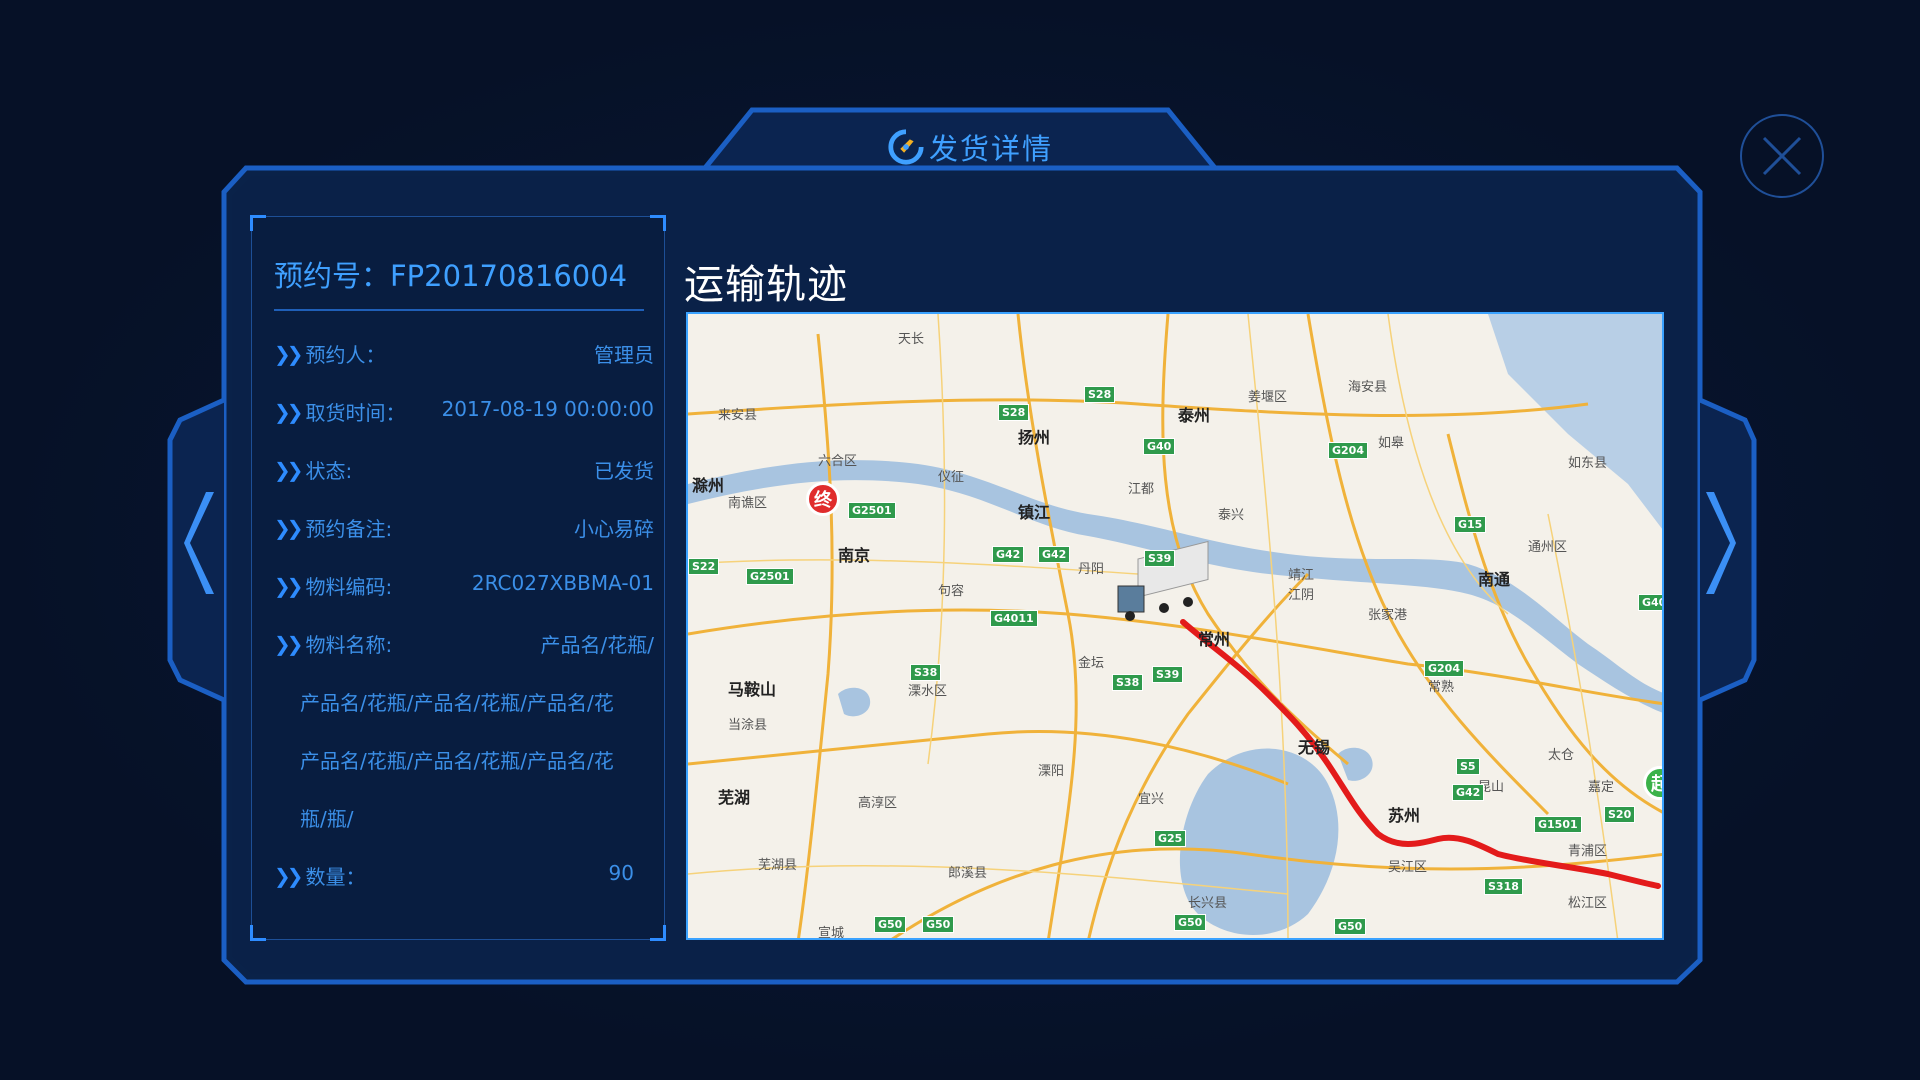  What do you see at coordinates (1588, 463) in the screenshot?
I see `map-place-label: 如东县` at bounding box center [1588, 463].